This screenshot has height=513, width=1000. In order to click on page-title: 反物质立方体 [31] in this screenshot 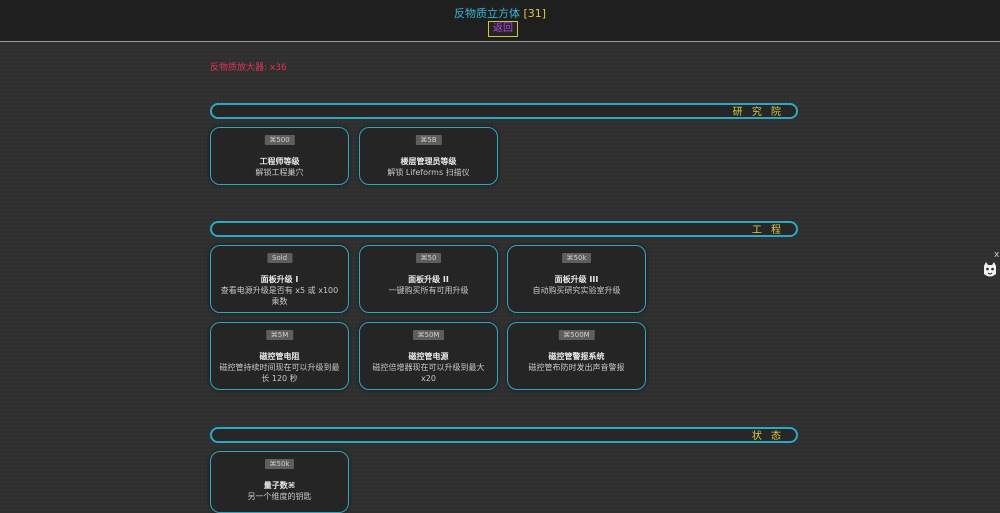, I will do `click(500, 13)`.